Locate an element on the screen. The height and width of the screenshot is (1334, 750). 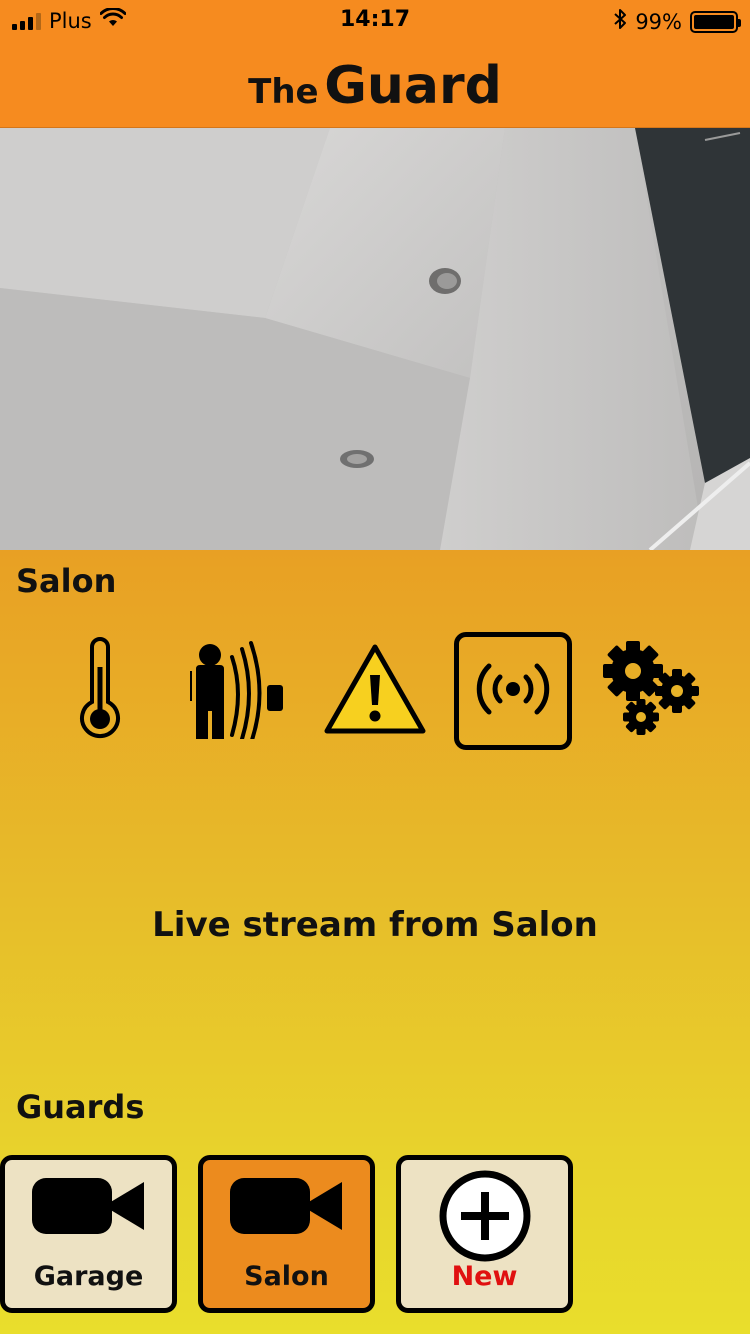
warning-icon is located at coordinates (375, 691).